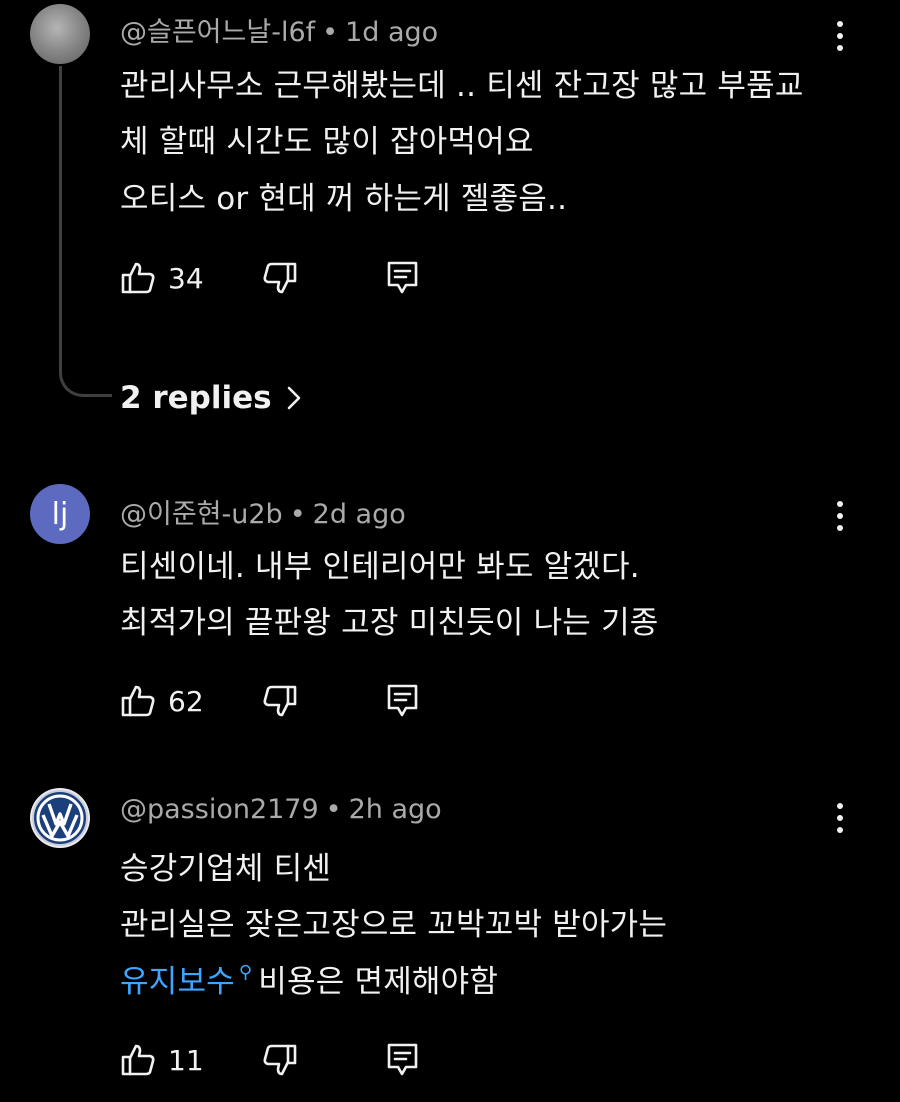 Image resolution: width=900 pixels, height=1102 pixels. Describe the element at coordinates (395, 809) in the screenshot. I see `timestamp: 2h ago` at that location.